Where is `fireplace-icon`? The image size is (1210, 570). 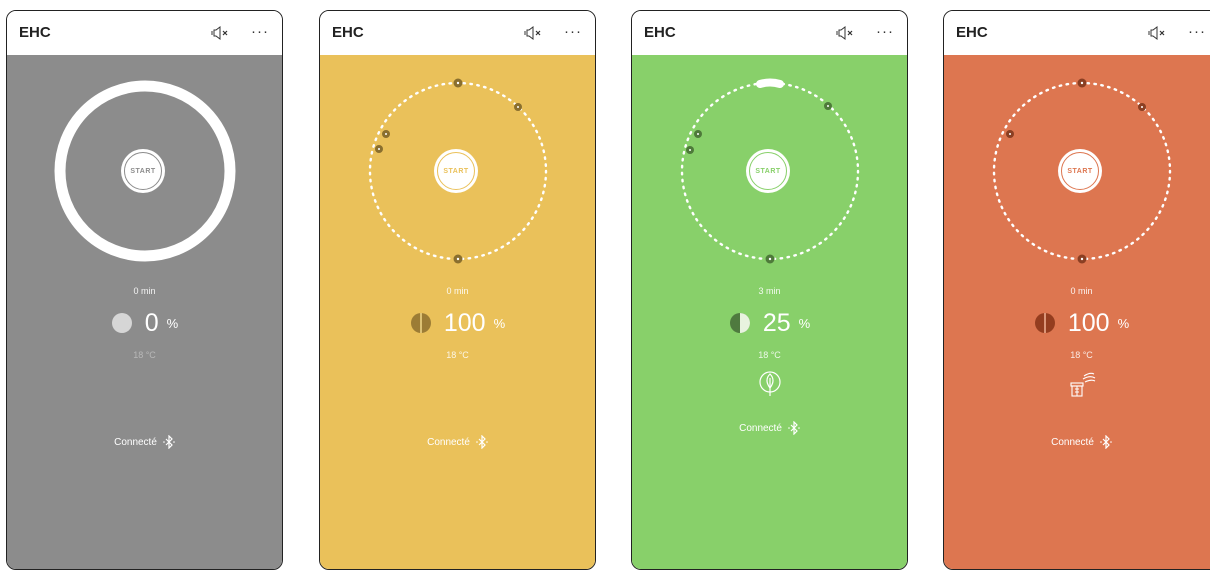 fireplace-icon is located at coordinates (1083, 384).